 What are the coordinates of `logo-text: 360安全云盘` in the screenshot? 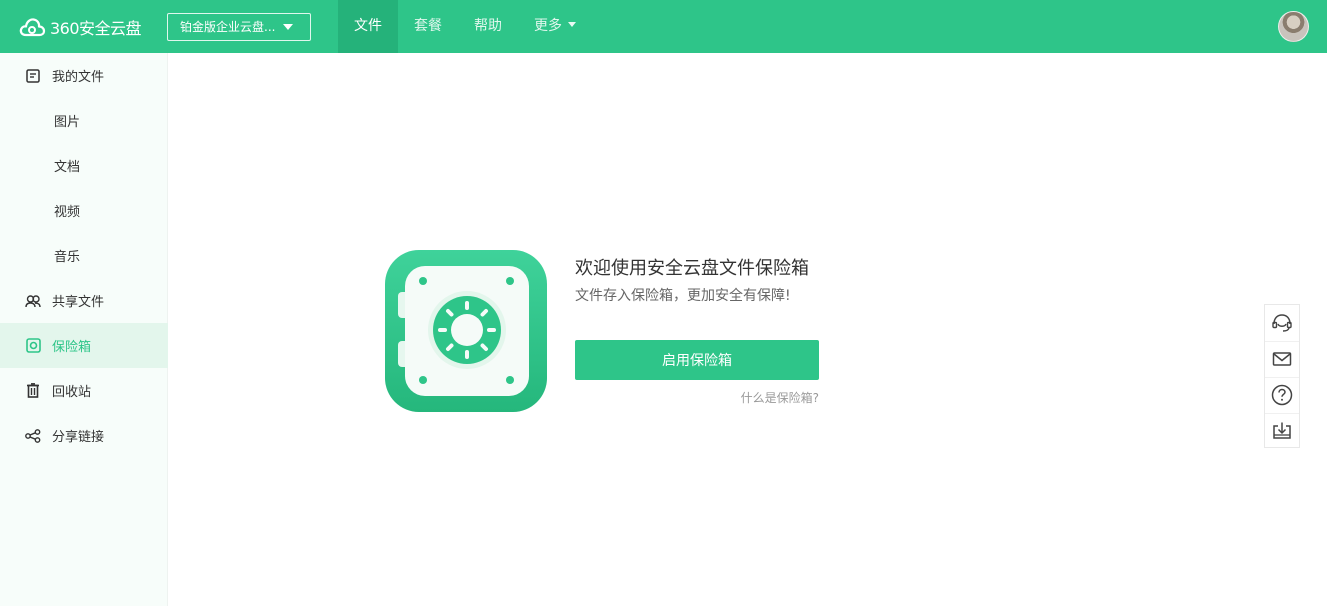 It's located at (96, 28).